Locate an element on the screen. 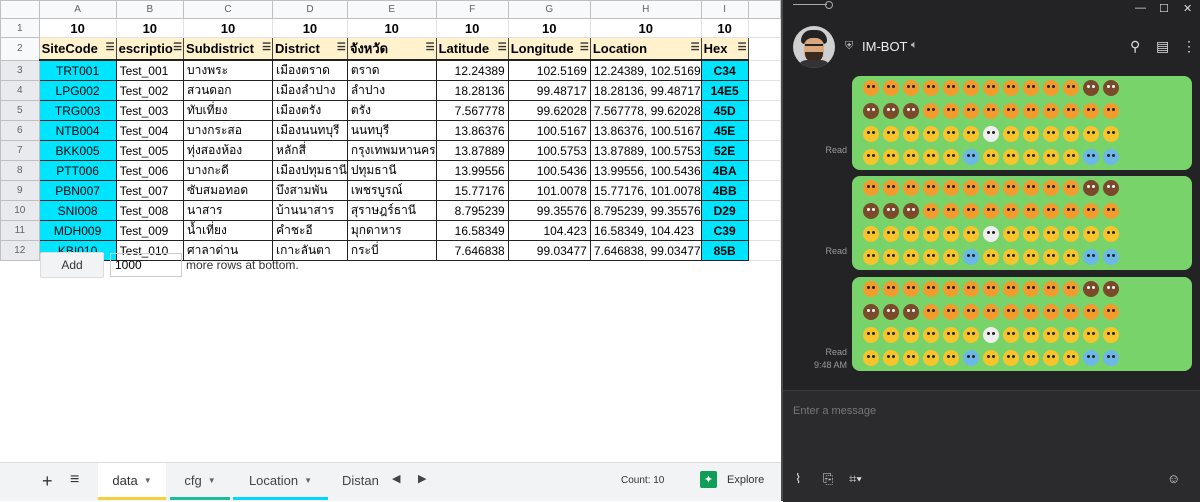 Image resolution: width=1200 pixels, height=502 pixels. hex-cell: 14E5 is located at coordinates (724, 90).